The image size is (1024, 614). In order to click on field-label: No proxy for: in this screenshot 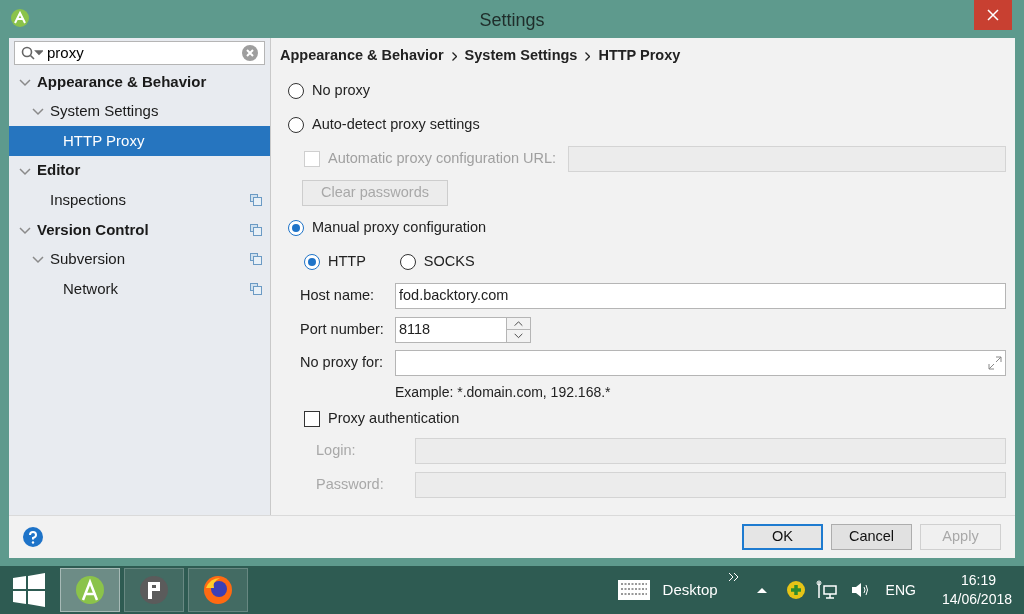, I will do `click(342, 363)`.